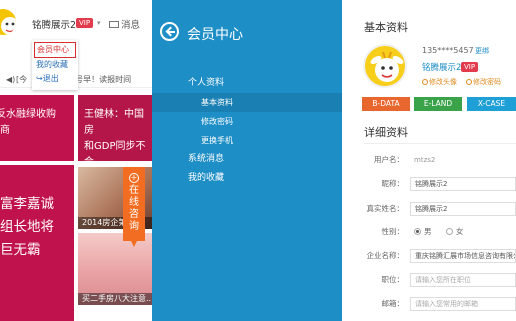 The image size is (516, 321). What do you see at coordinates (54, 24) in the screenshot?
I see `header-username: 铭腾展示2` at bounding box center [54, 24].